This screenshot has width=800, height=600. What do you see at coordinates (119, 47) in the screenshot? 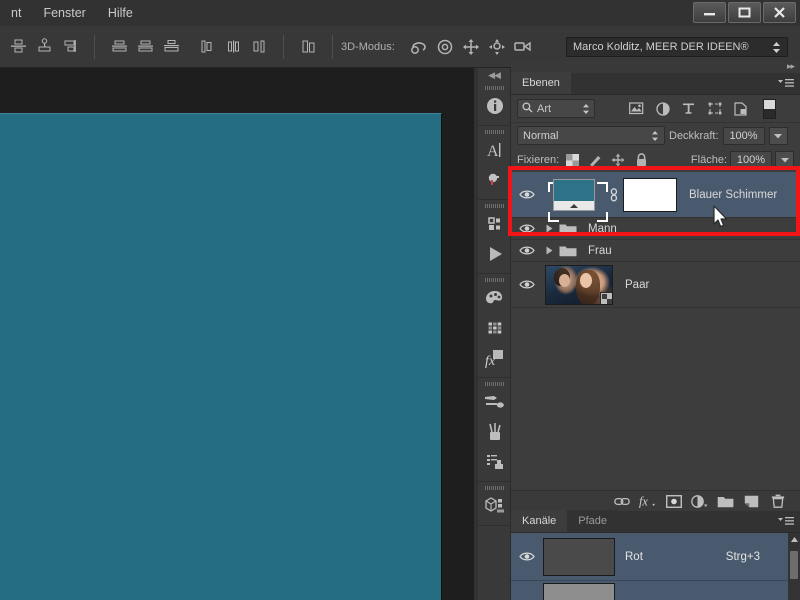
I see `distribute-top-edges-icon` at bounding box center [119, 47].